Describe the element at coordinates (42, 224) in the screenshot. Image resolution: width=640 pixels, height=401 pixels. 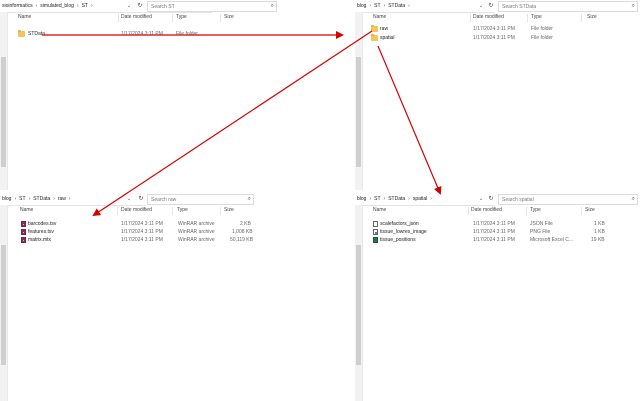
I see `item-name: barcodes.tsv` at that location.